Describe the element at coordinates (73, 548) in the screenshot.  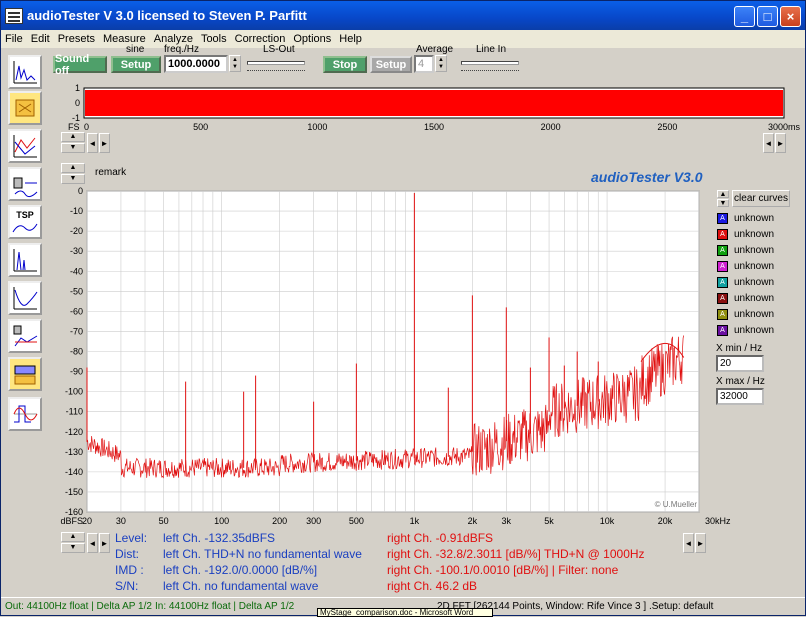
I see `fft-x-zoom-down-button: ▼` at that location.